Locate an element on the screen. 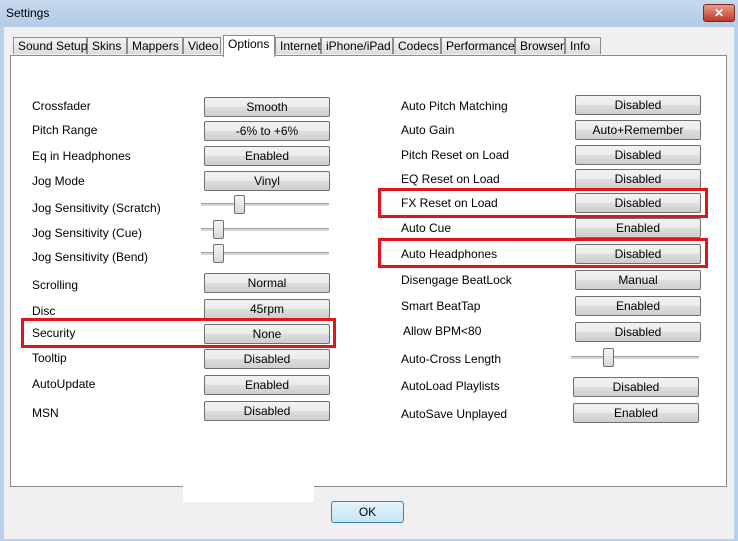  disengage-beatlock-button: Manual is located at coordinates (638, 280).